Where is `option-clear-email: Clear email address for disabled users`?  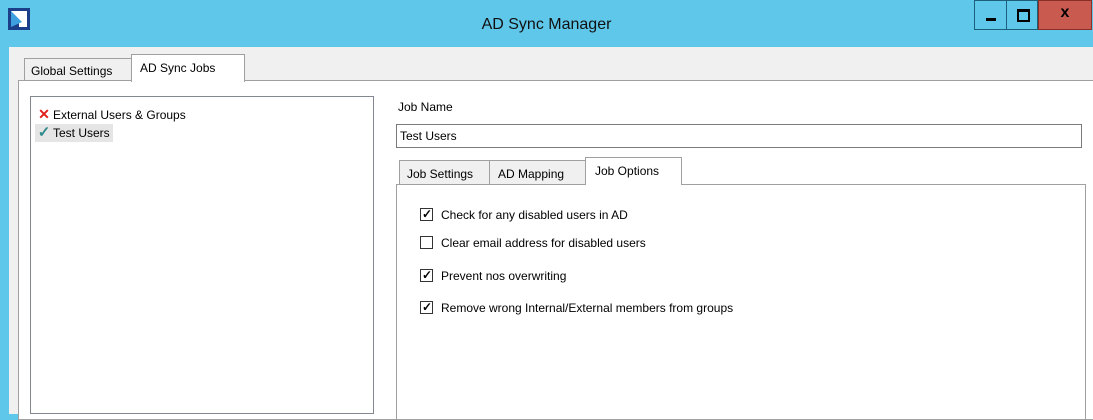
option-clear-email: Clear email address for disabled users is located at coordinates (533, 243).